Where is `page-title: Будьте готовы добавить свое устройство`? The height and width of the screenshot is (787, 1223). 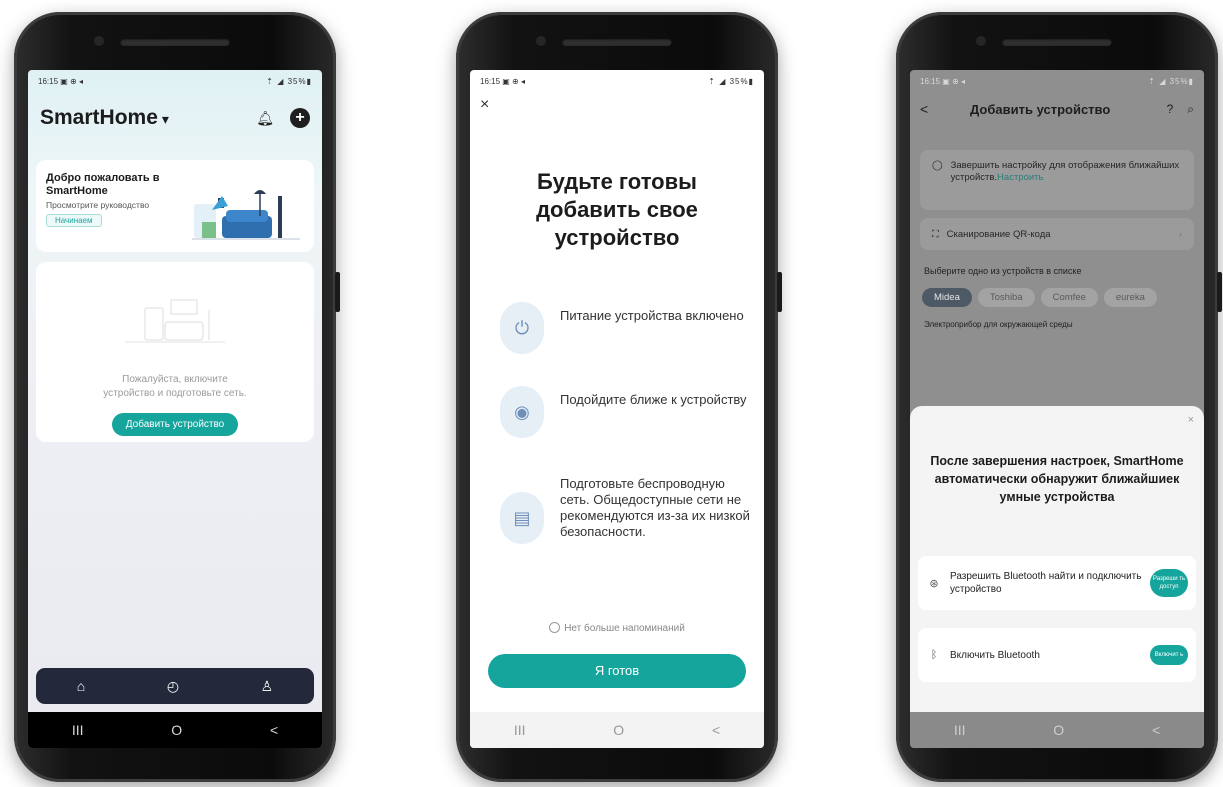
page-title: Будьте готовы добавить свое устройство is located at coordinates (617, 210).